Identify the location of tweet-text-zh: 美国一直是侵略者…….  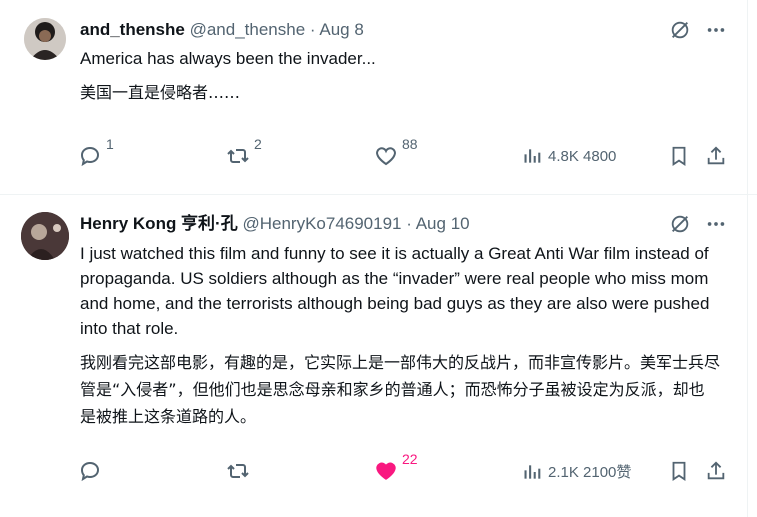
(160, 92).